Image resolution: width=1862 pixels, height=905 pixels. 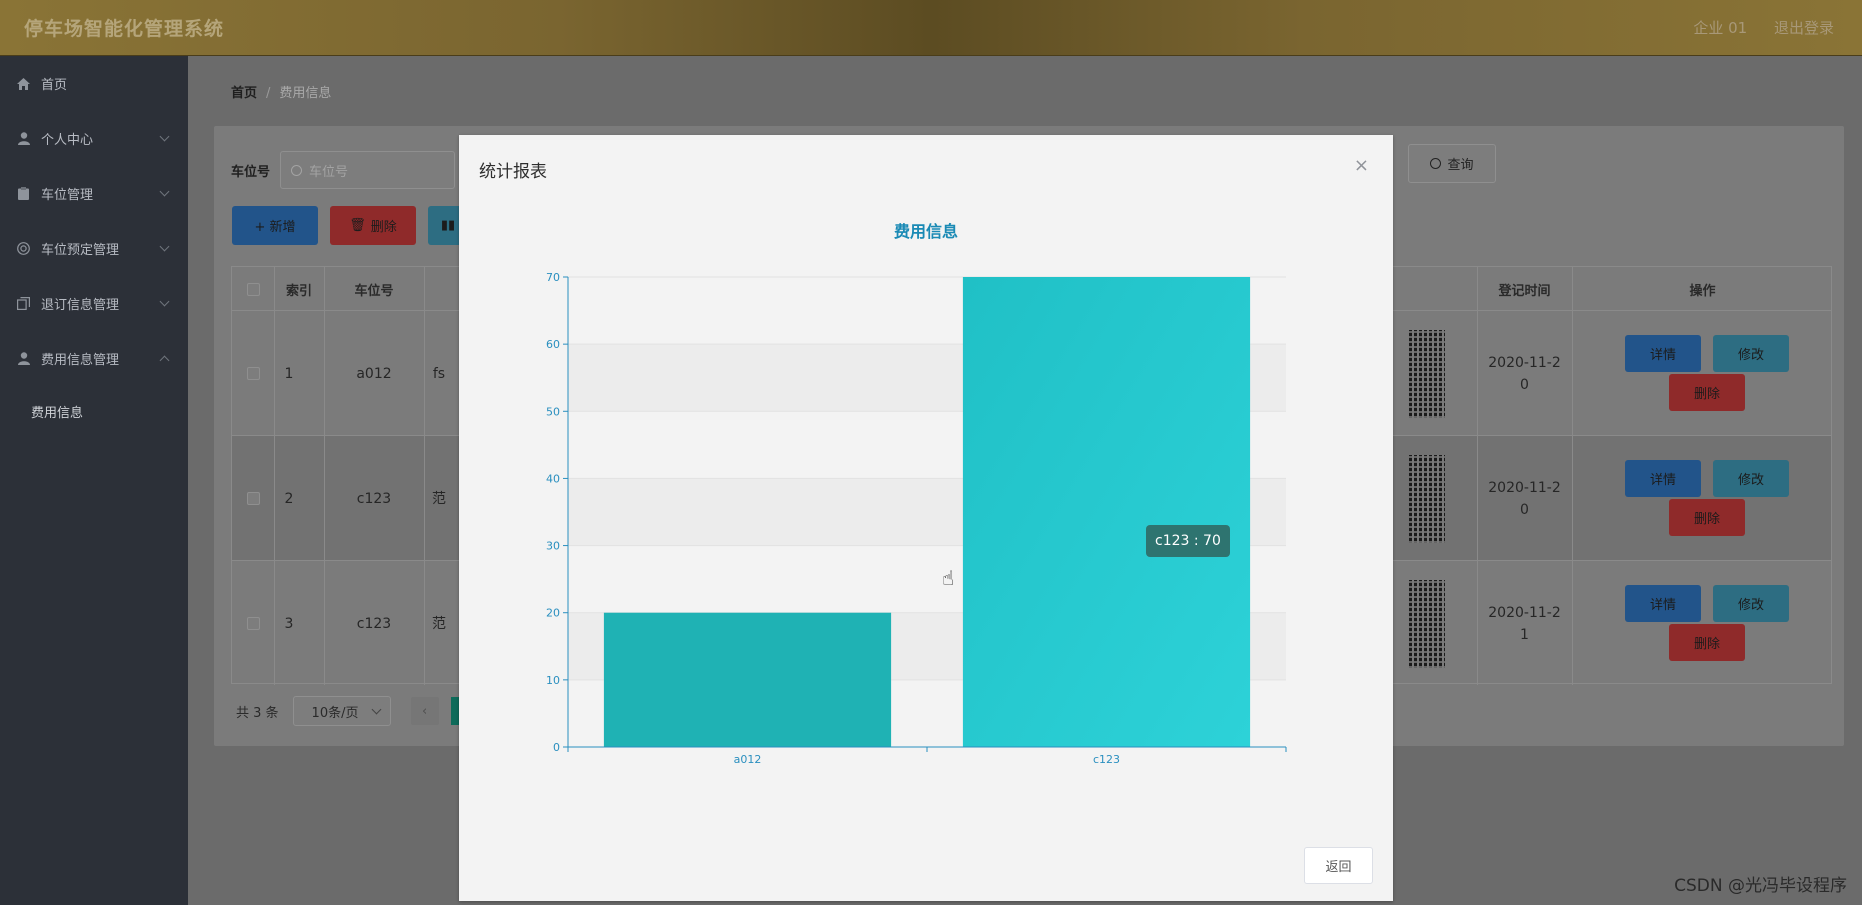 What do you see at coordinates (244, 93) in the screenshot?
I see `breadcrumb-home: 首页` at bounding box center [244, 93].